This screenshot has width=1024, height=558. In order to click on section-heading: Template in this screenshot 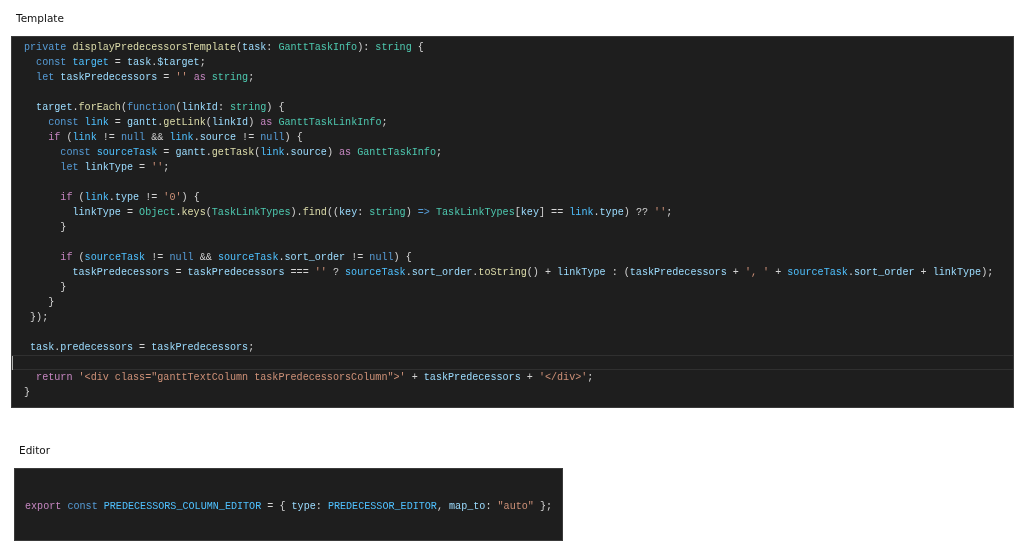, I will do `click(40, 18)`.